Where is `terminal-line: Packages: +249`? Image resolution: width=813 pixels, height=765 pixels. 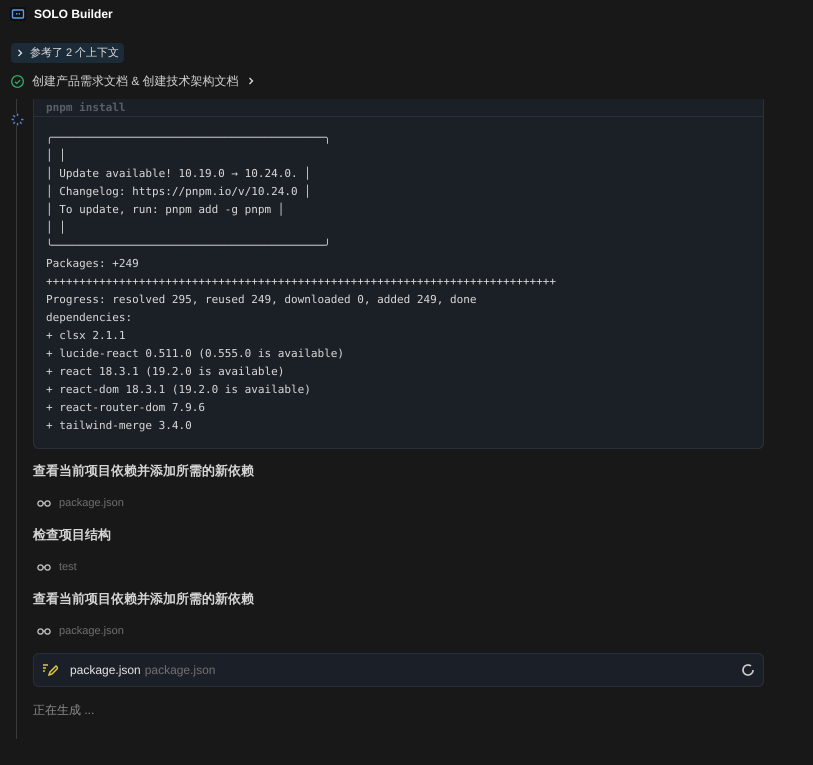
terminal-line: Packages: +249 is located at coordinates (92, 264).